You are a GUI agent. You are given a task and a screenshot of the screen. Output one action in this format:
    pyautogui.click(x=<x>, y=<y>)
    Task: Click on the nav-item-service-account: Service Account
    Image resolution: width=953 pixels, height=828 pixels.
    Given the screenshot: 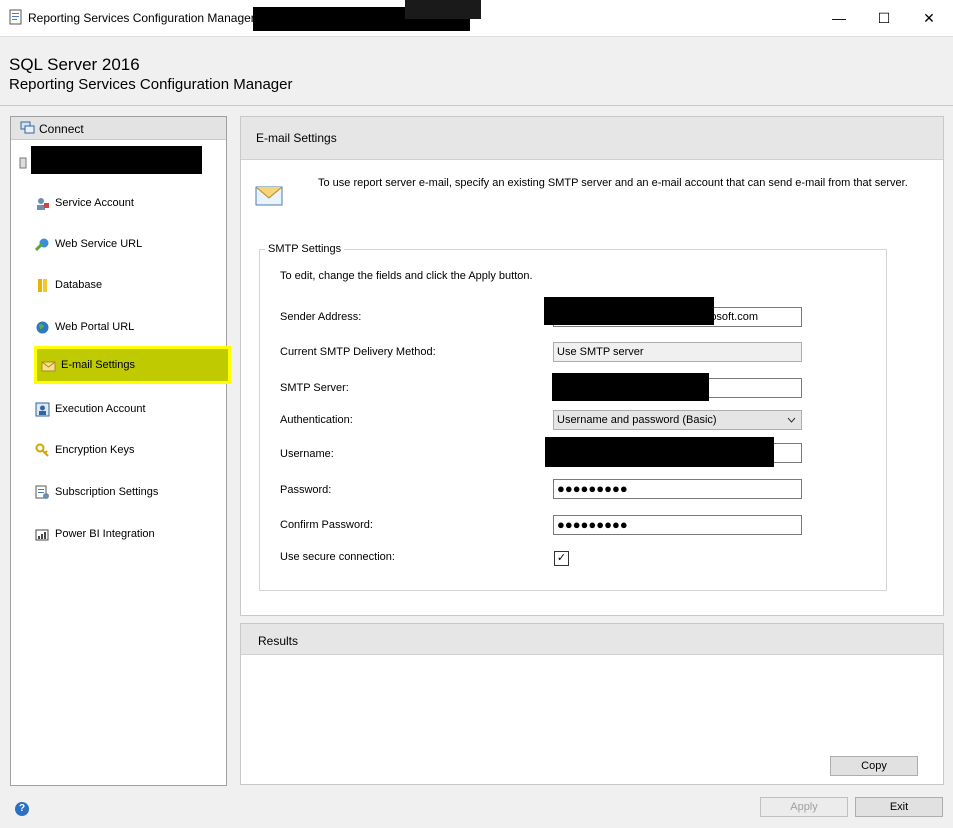 What is the action you would take?
    pyautogui.click(x=131, y=203)
    